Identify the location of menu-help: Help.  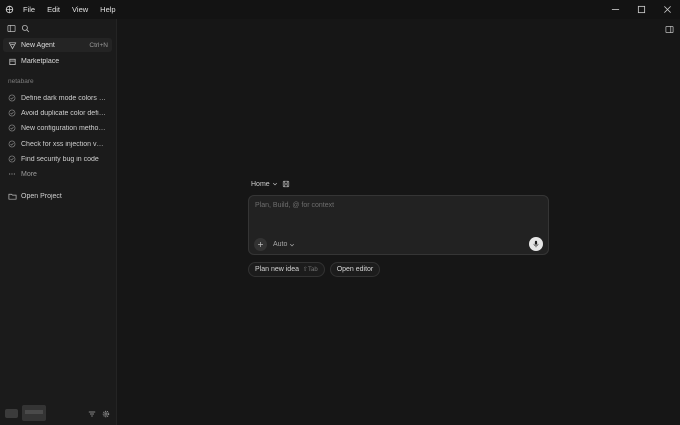
(107, 9).